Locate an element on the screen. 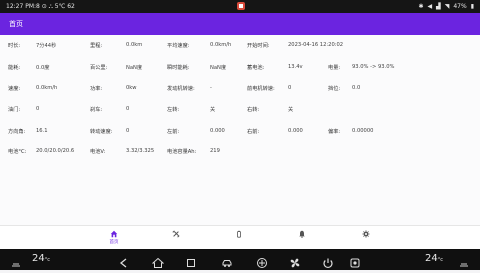 This screenshot has width=480, height=273. left-temp-unit: °c is located at coordinates (47, 260).